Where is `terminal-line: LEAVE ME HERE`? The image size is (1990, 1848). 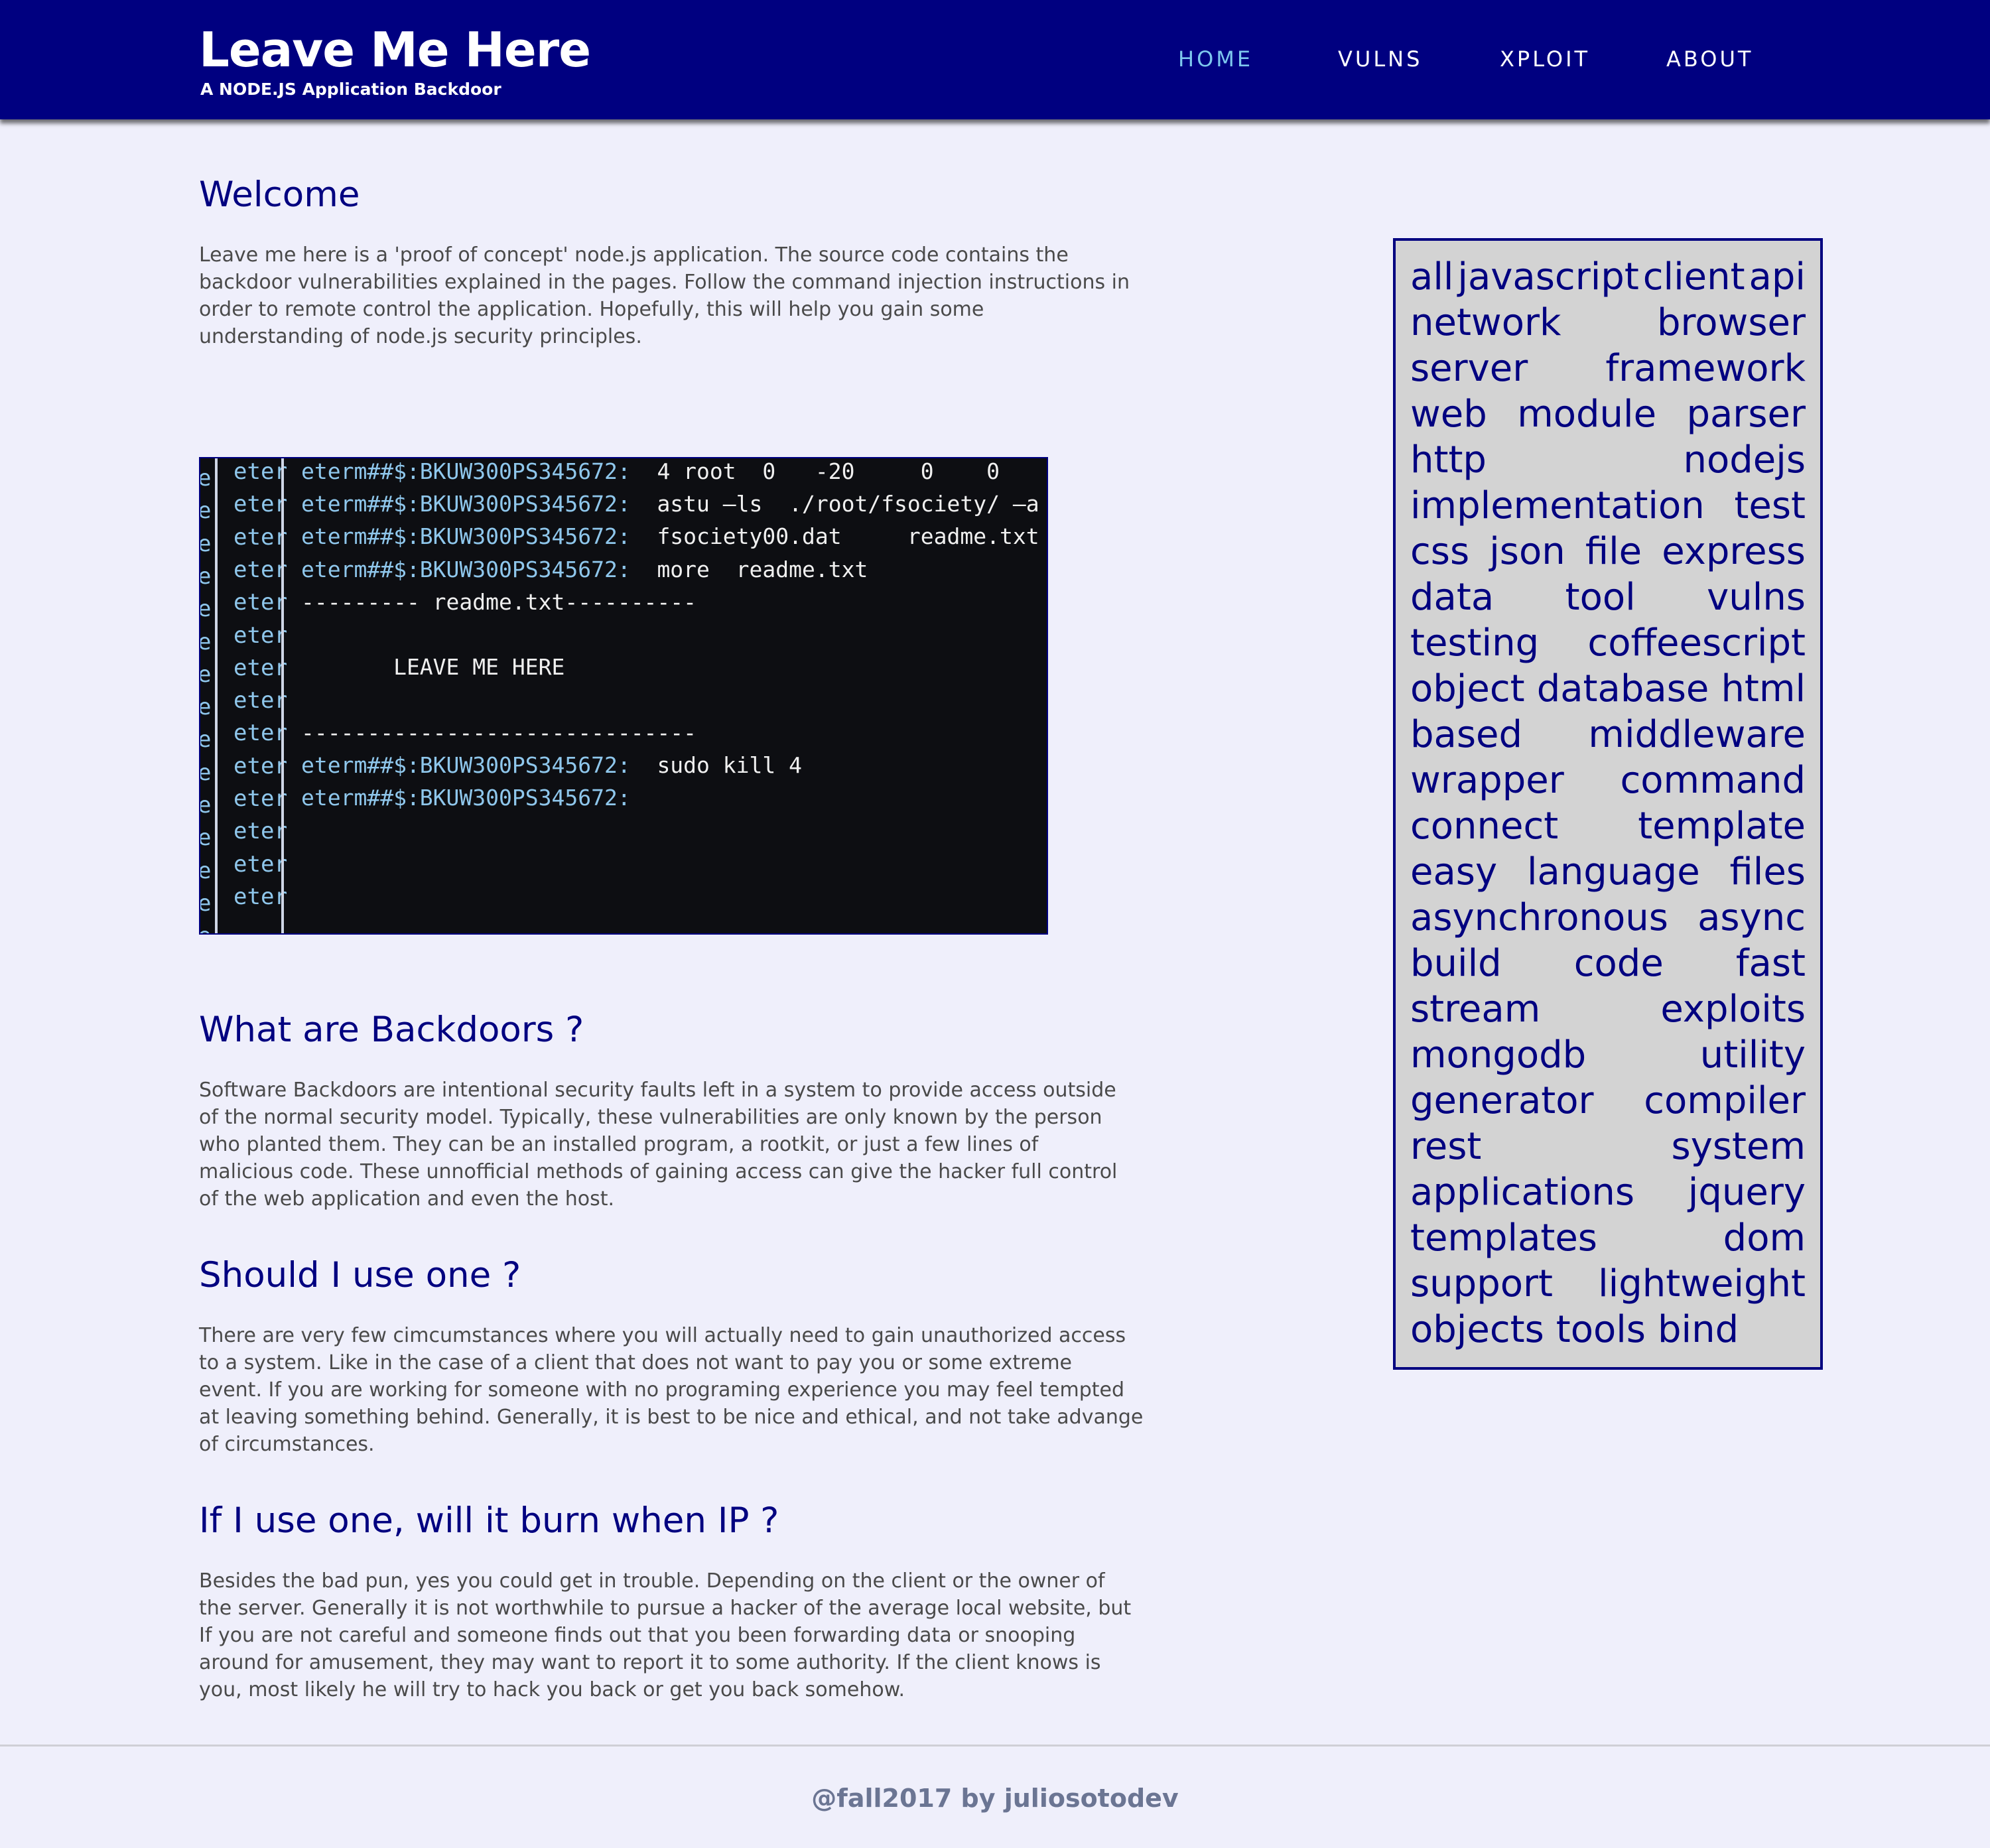
terminal-line: LEAVE ME HERE is located at coordinates (432, 667).